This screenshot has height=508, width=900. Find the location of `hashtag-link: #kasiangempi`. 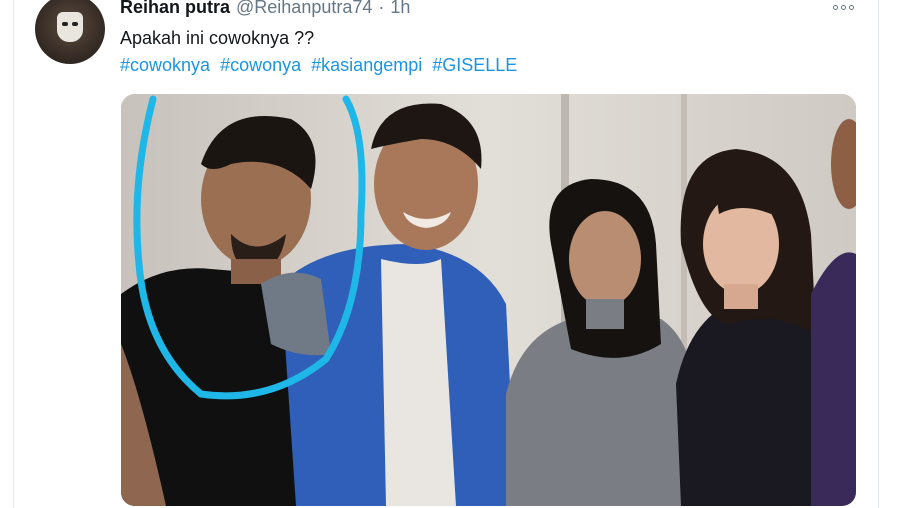

hashtag-link: #kasiangempi is located at coordinates (366, 65).